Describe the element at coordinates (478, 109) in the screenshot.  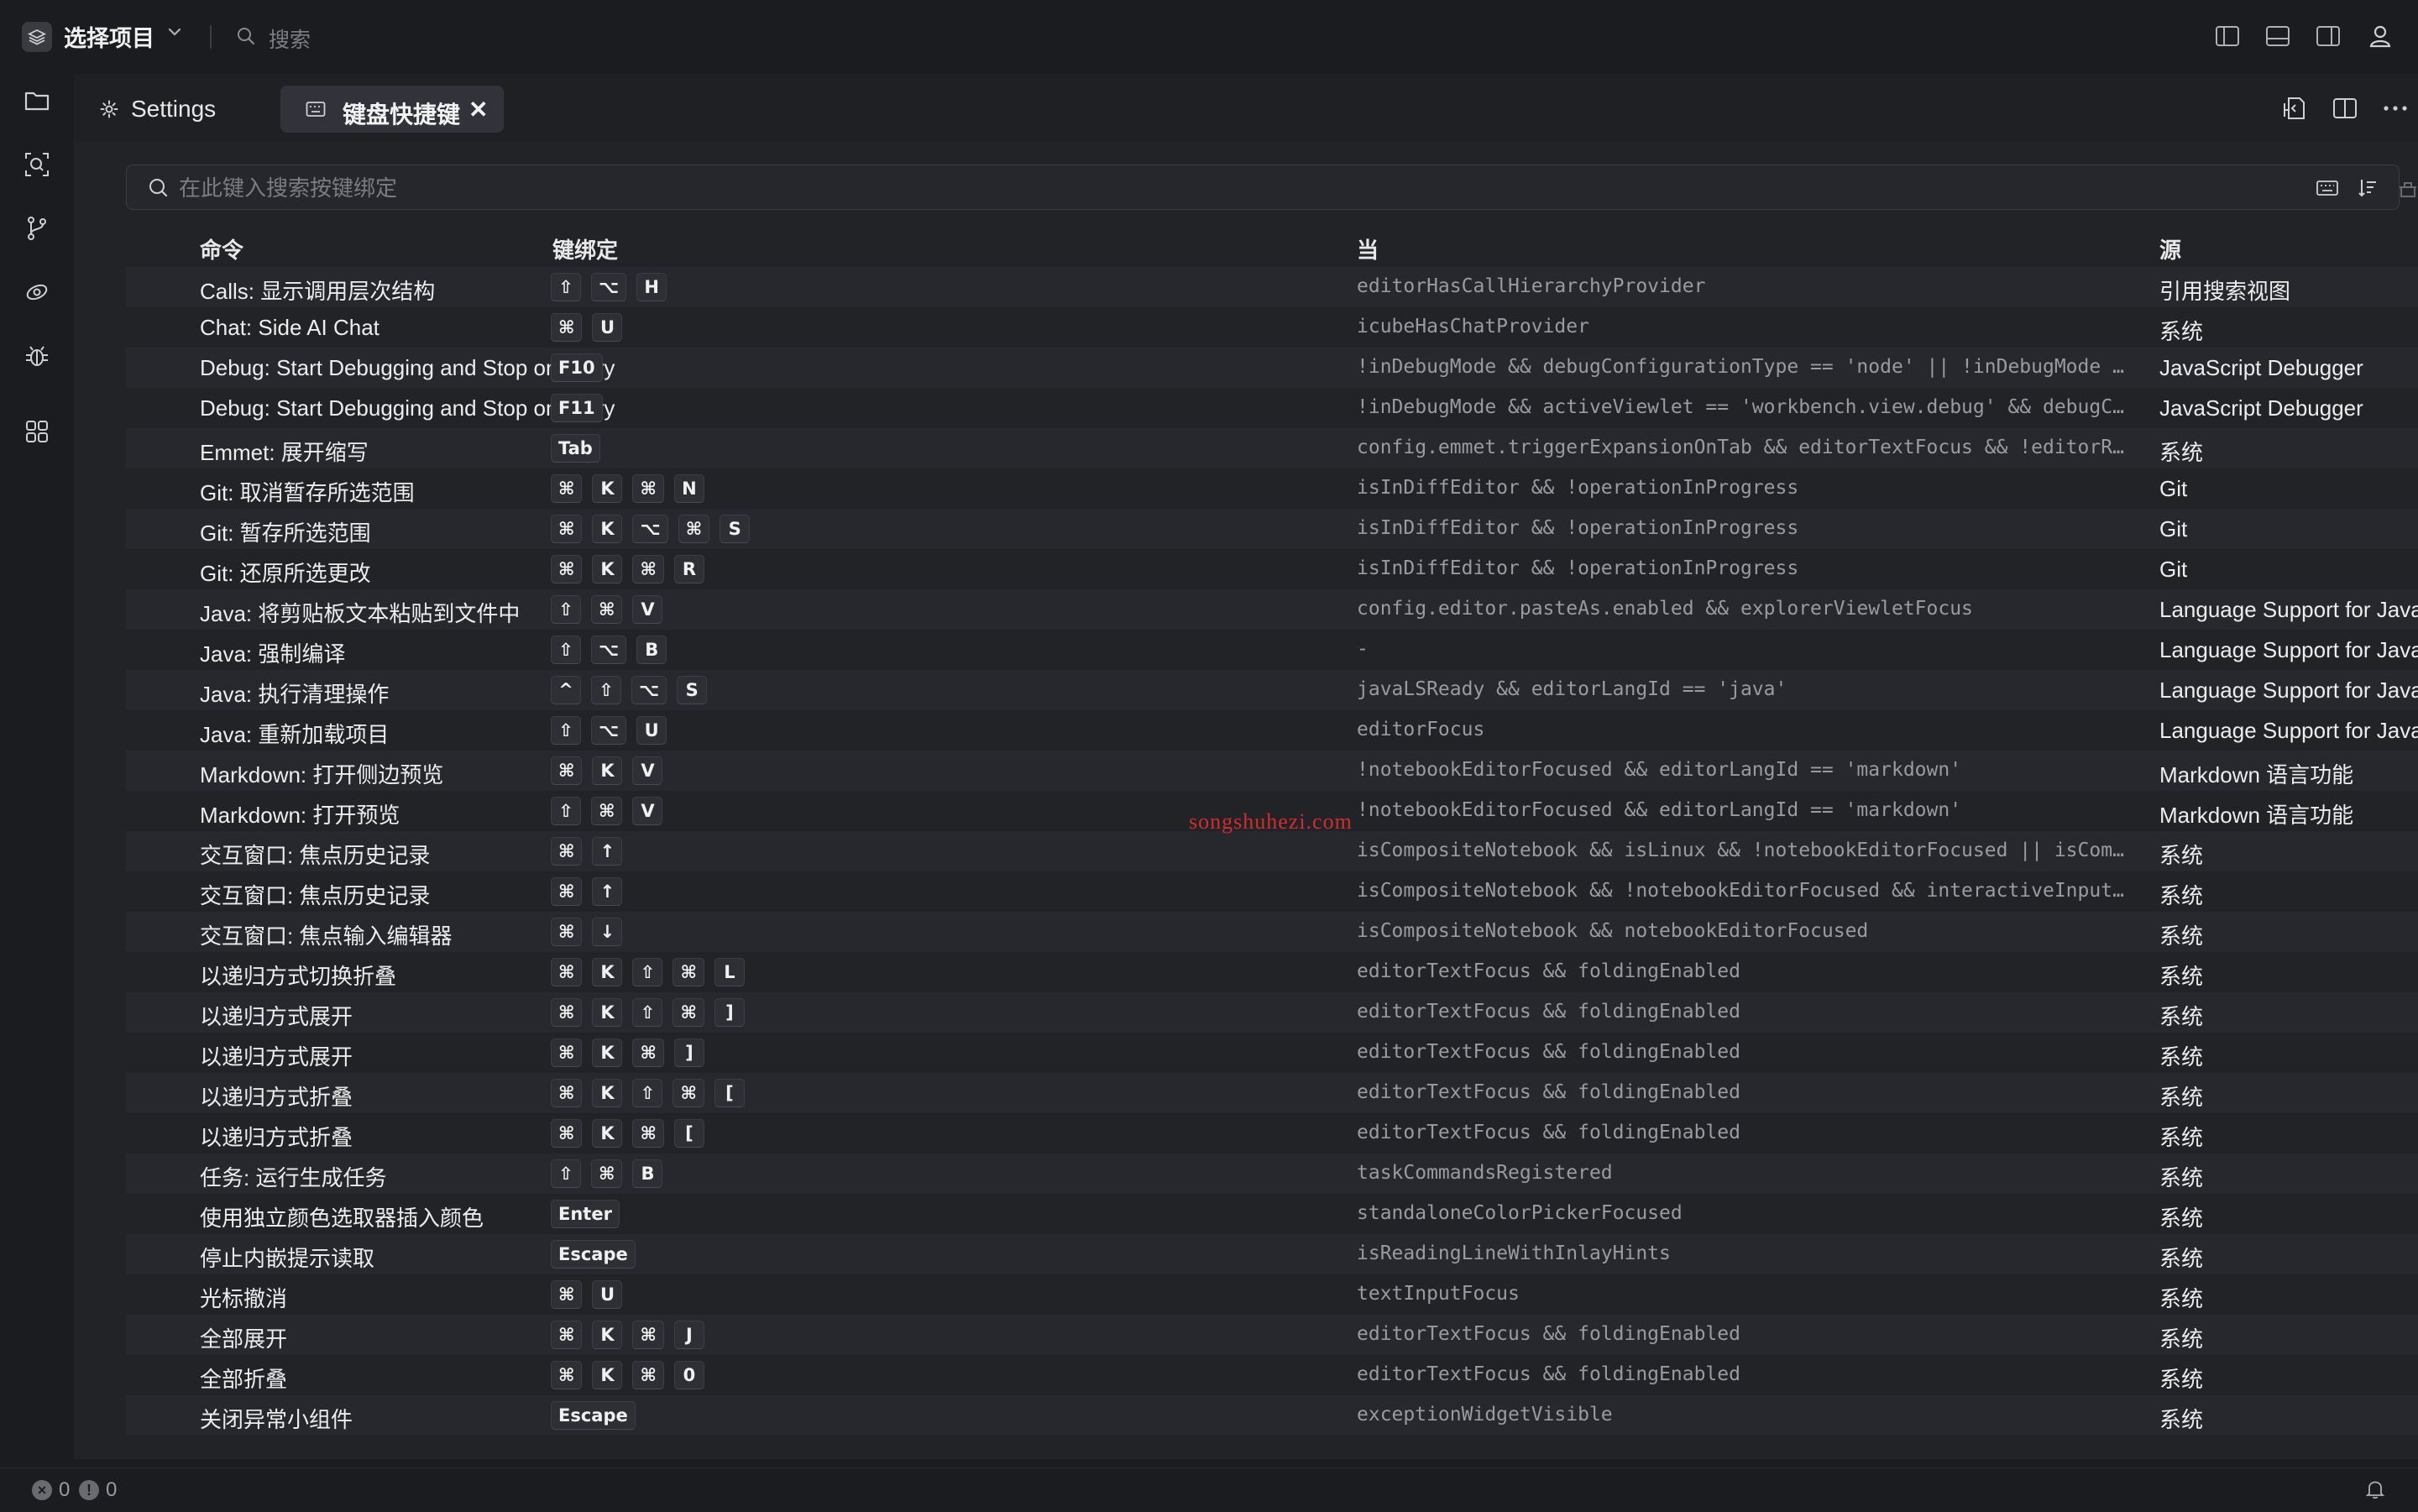
I see `close-tab-button: ✕` at that location.